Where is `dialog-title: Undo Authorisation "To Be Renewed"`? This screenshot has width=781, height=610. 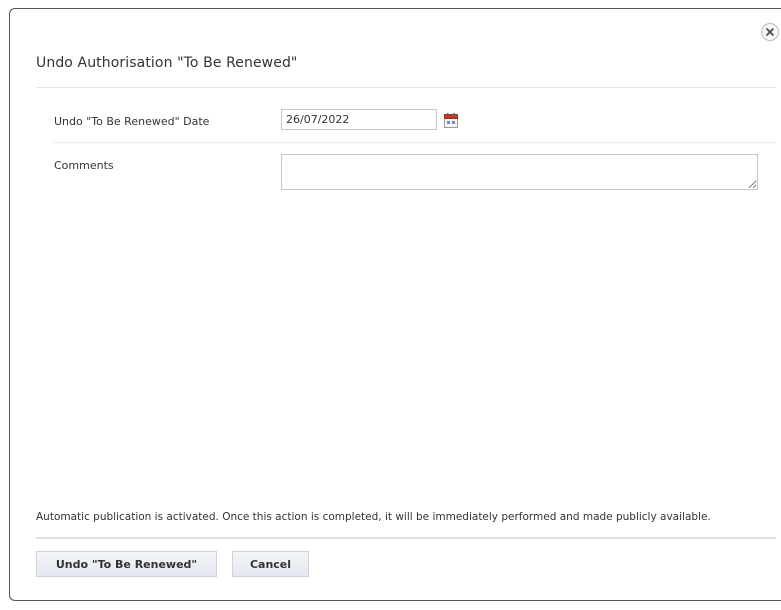
dialog-title: Undo Authorisation "To Be Renewed" is located at coordinates (167, 63).